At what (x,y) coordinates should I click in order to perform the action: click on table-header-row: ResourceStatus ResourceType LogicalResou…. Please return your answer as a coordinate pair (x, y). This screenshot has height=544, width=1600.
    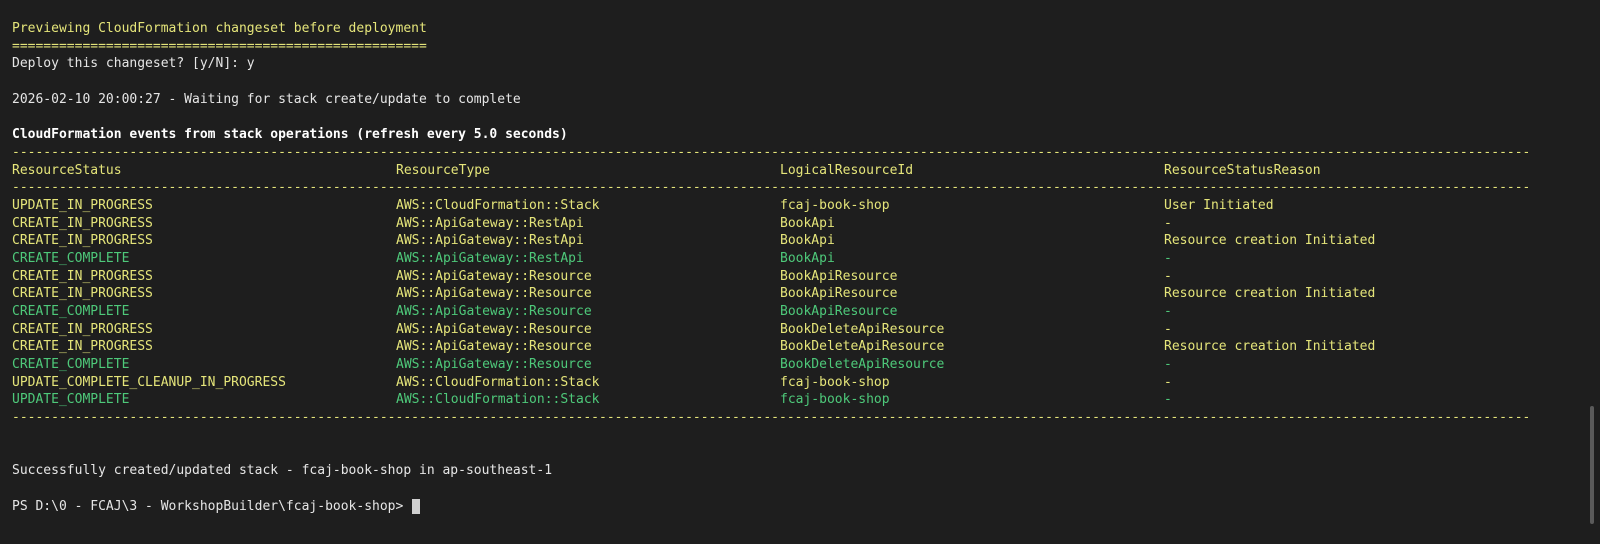
    Looking at the image, I should click on (806, 171).